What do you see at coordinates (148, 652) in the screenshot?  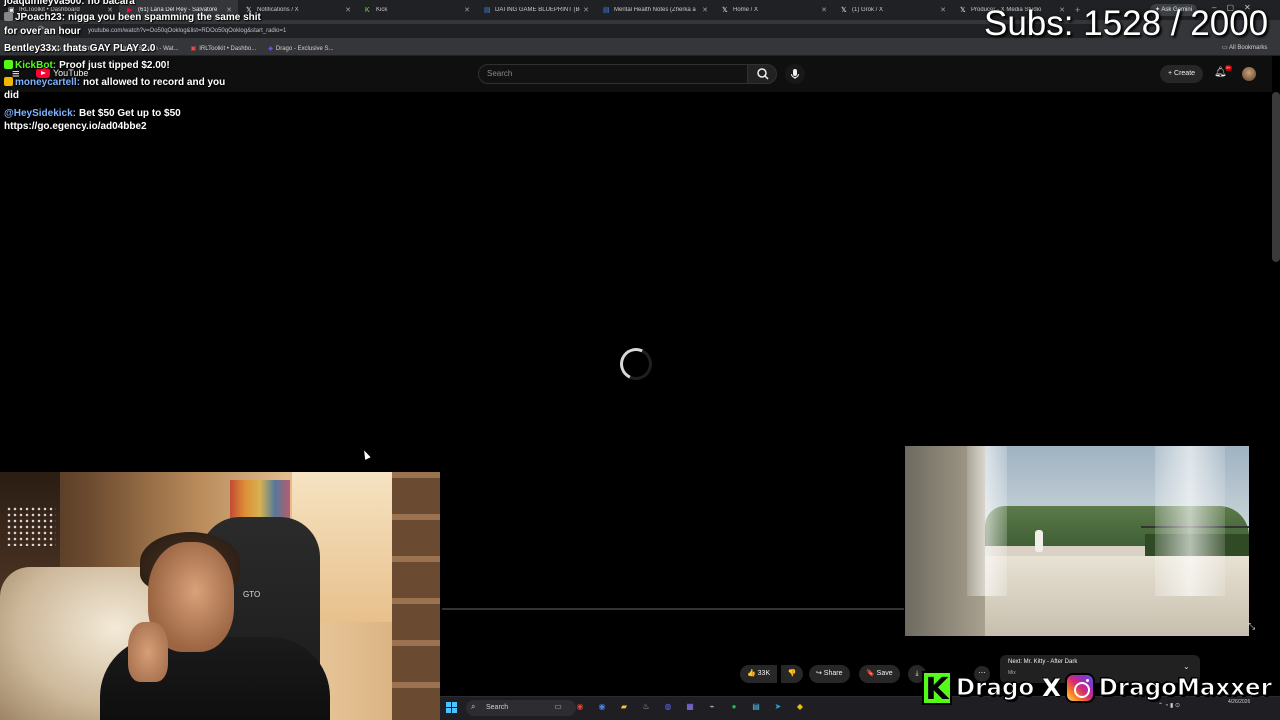 I see `webcam-person-hand` at bounding box center [148, 652].